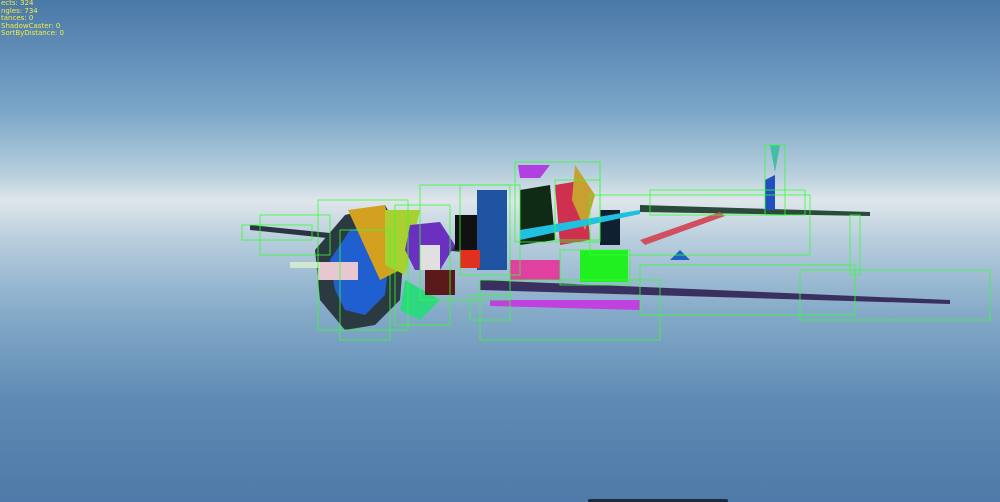 This screenshot has width=1000, height=502. I want to click on stat-sortbydistance: SortByDistance: 0, so click(32, 33).